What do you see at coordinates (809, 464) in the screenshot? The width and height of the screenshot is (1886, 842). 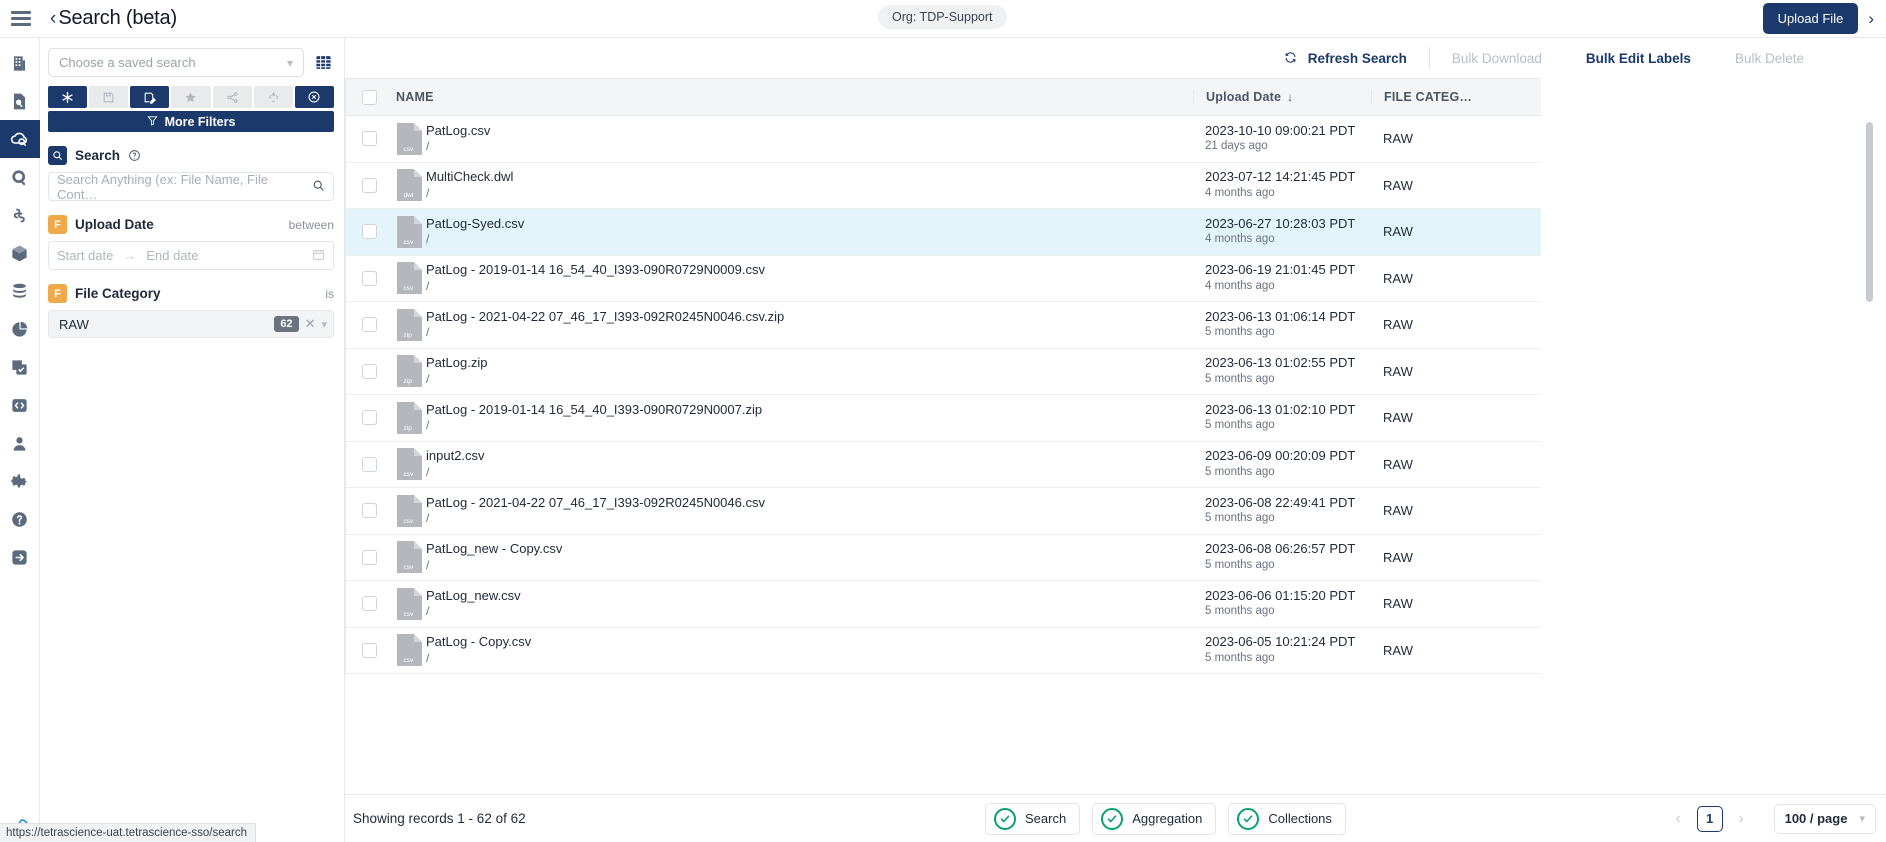 I see `file-name-cell: input2.csv /` at bounding box center [809, 464].